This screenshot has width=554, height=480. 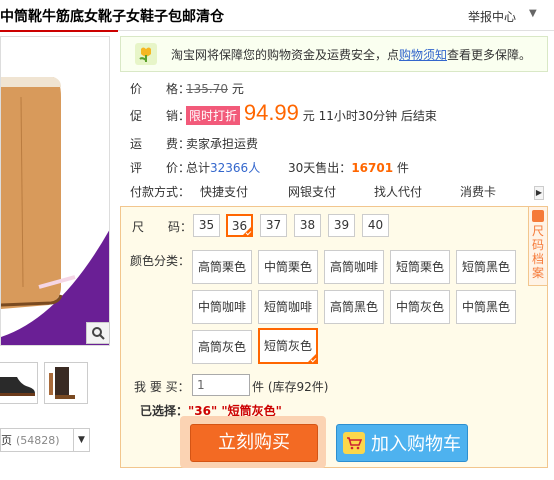 I want to click on color-option: 短筒咖啡, so click(x=288, y=307).